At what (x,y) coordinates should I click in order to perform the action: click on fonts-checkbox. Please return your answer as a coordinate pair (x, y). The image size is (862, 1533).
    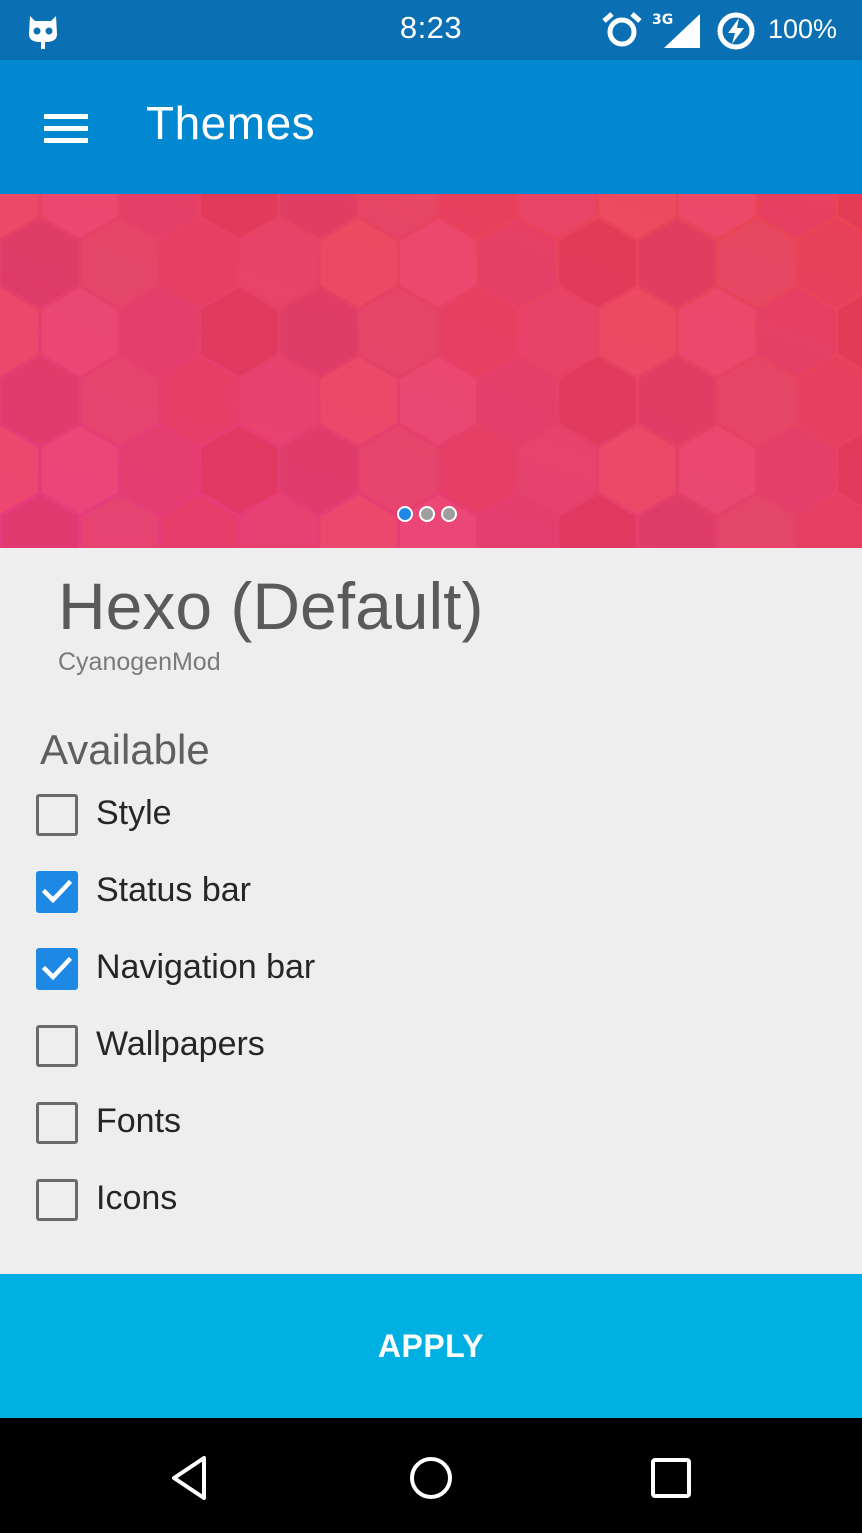
    Looking at the image, I should click on (57, 1123).